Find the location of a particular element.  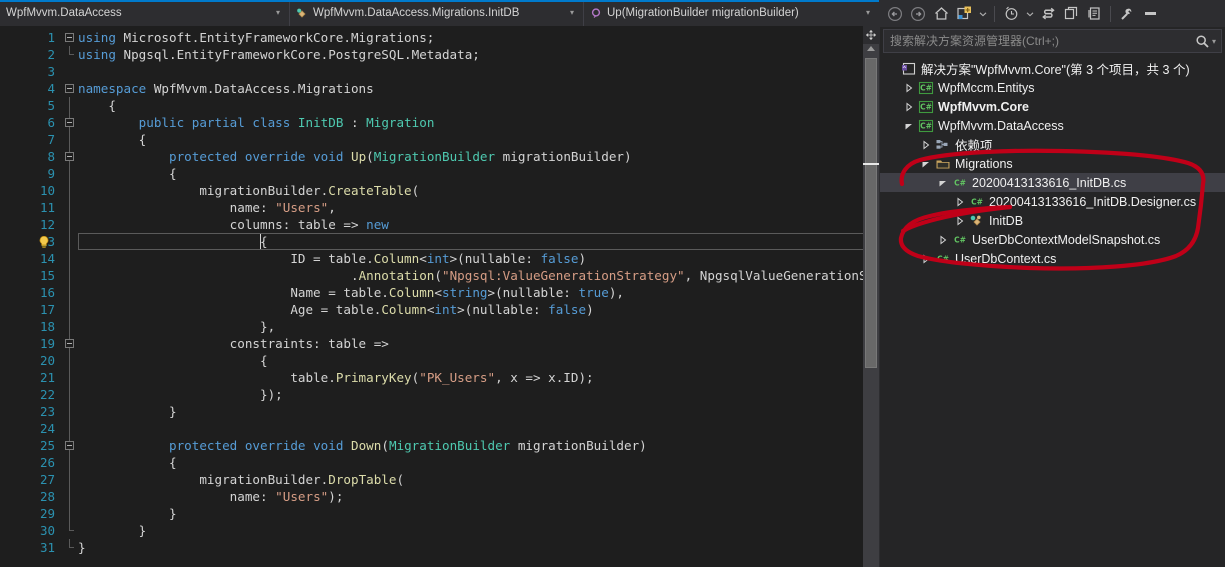

scrollbar-thumb is located at coordinates (871, 213).